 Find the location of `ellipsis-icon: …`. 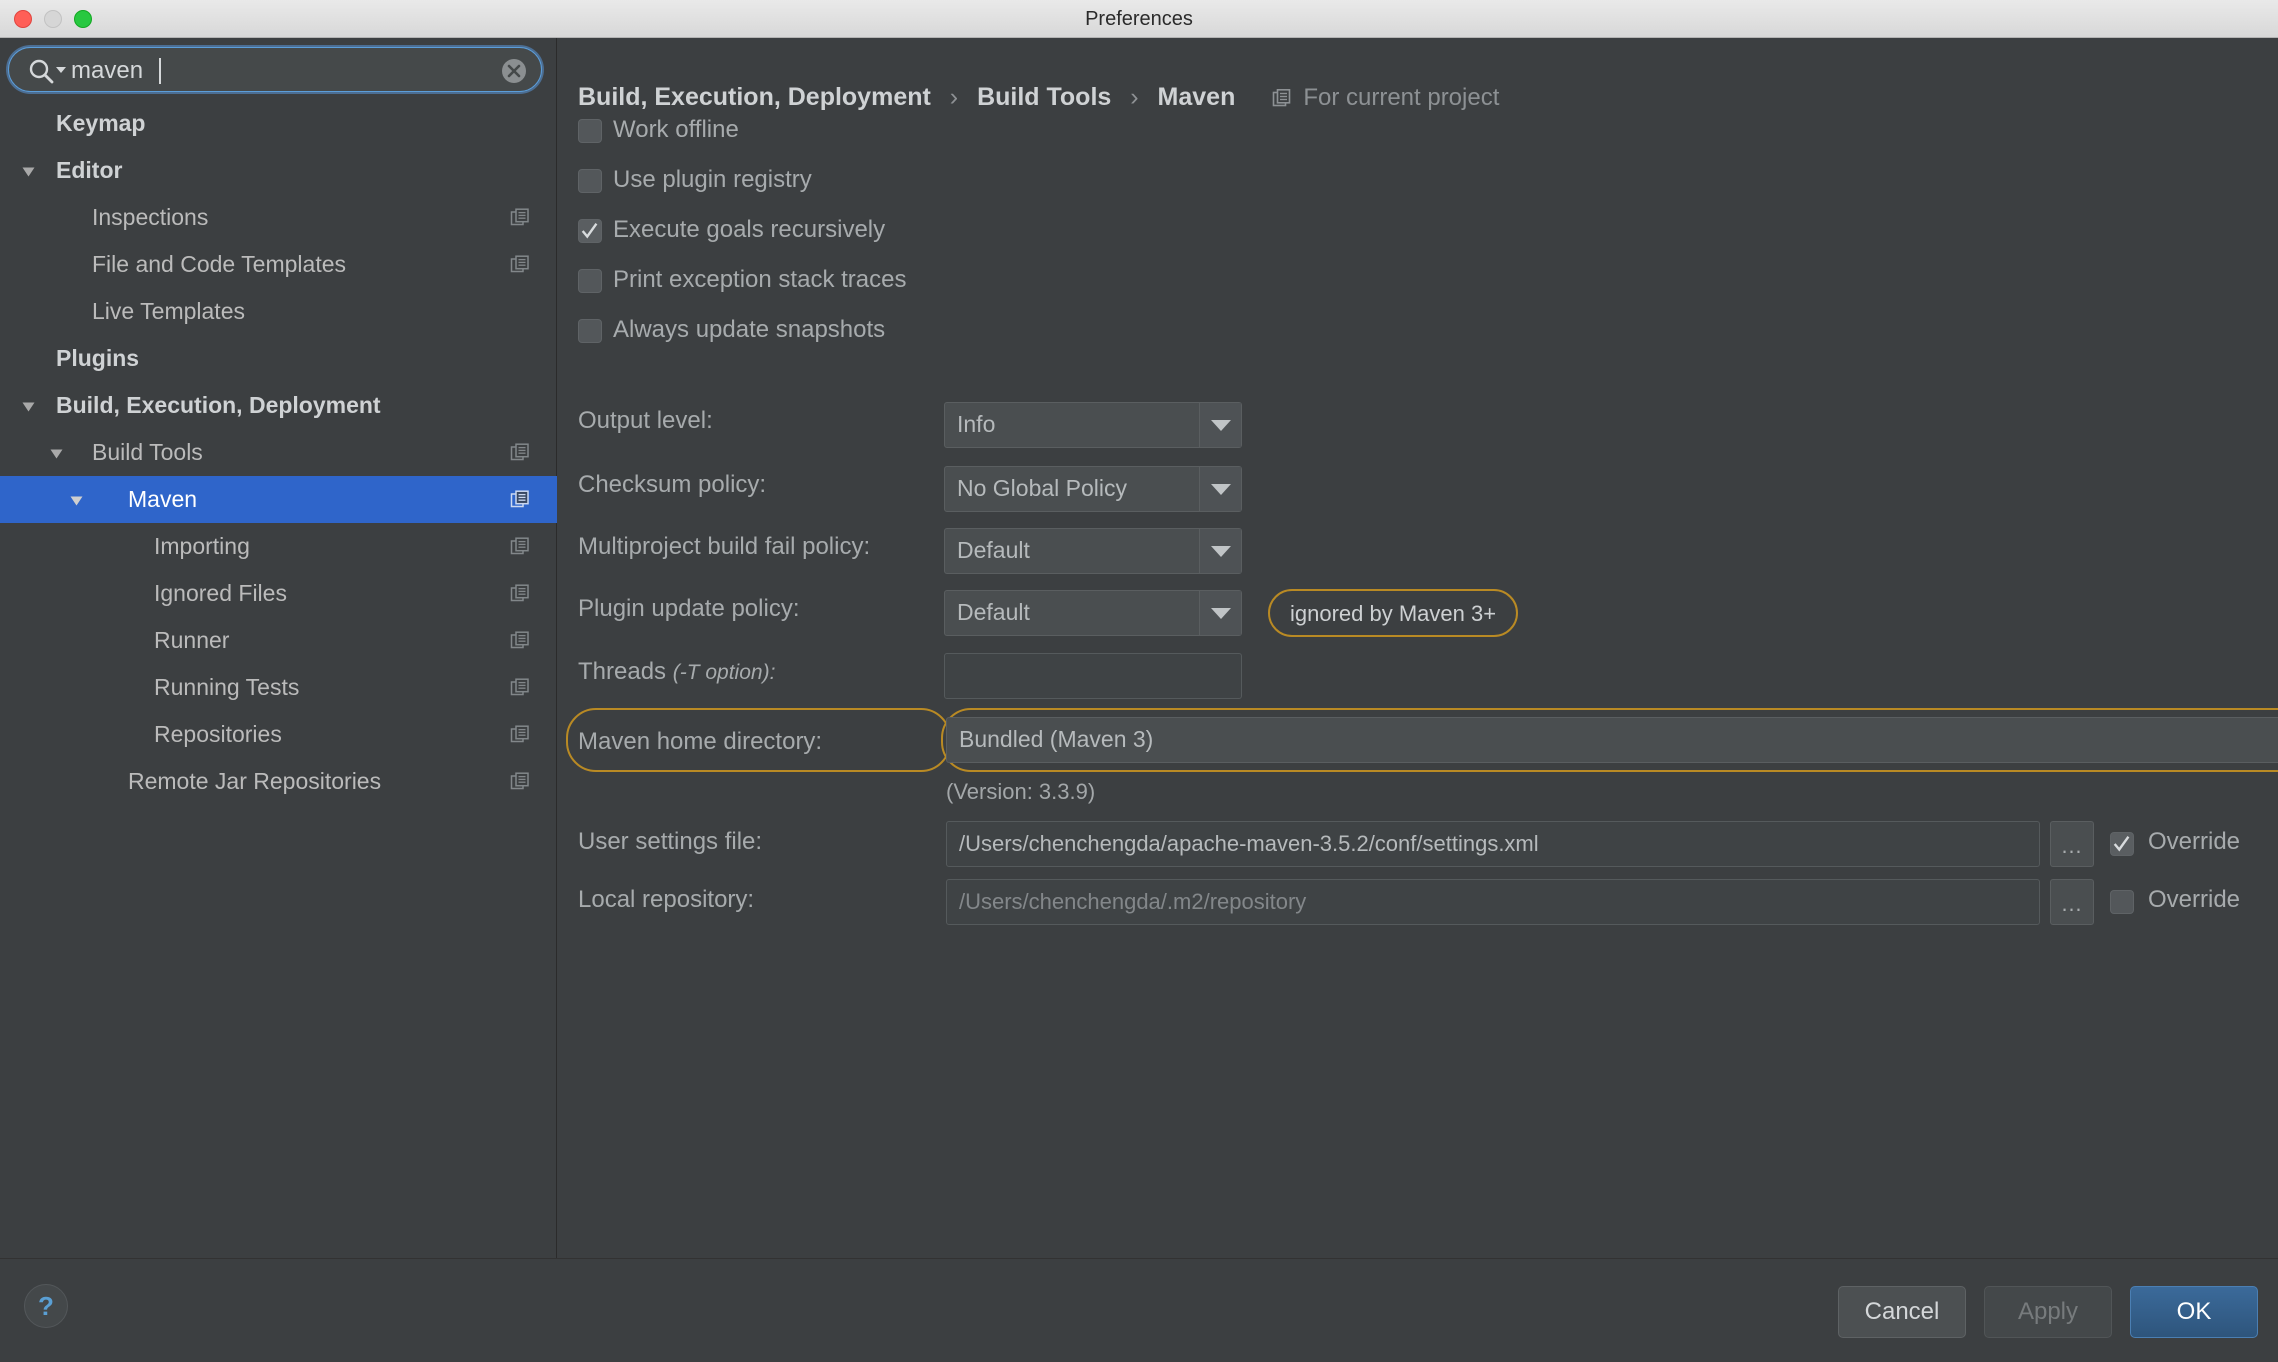

ellipsis-icon: … is located at coordinates (2072, 903).